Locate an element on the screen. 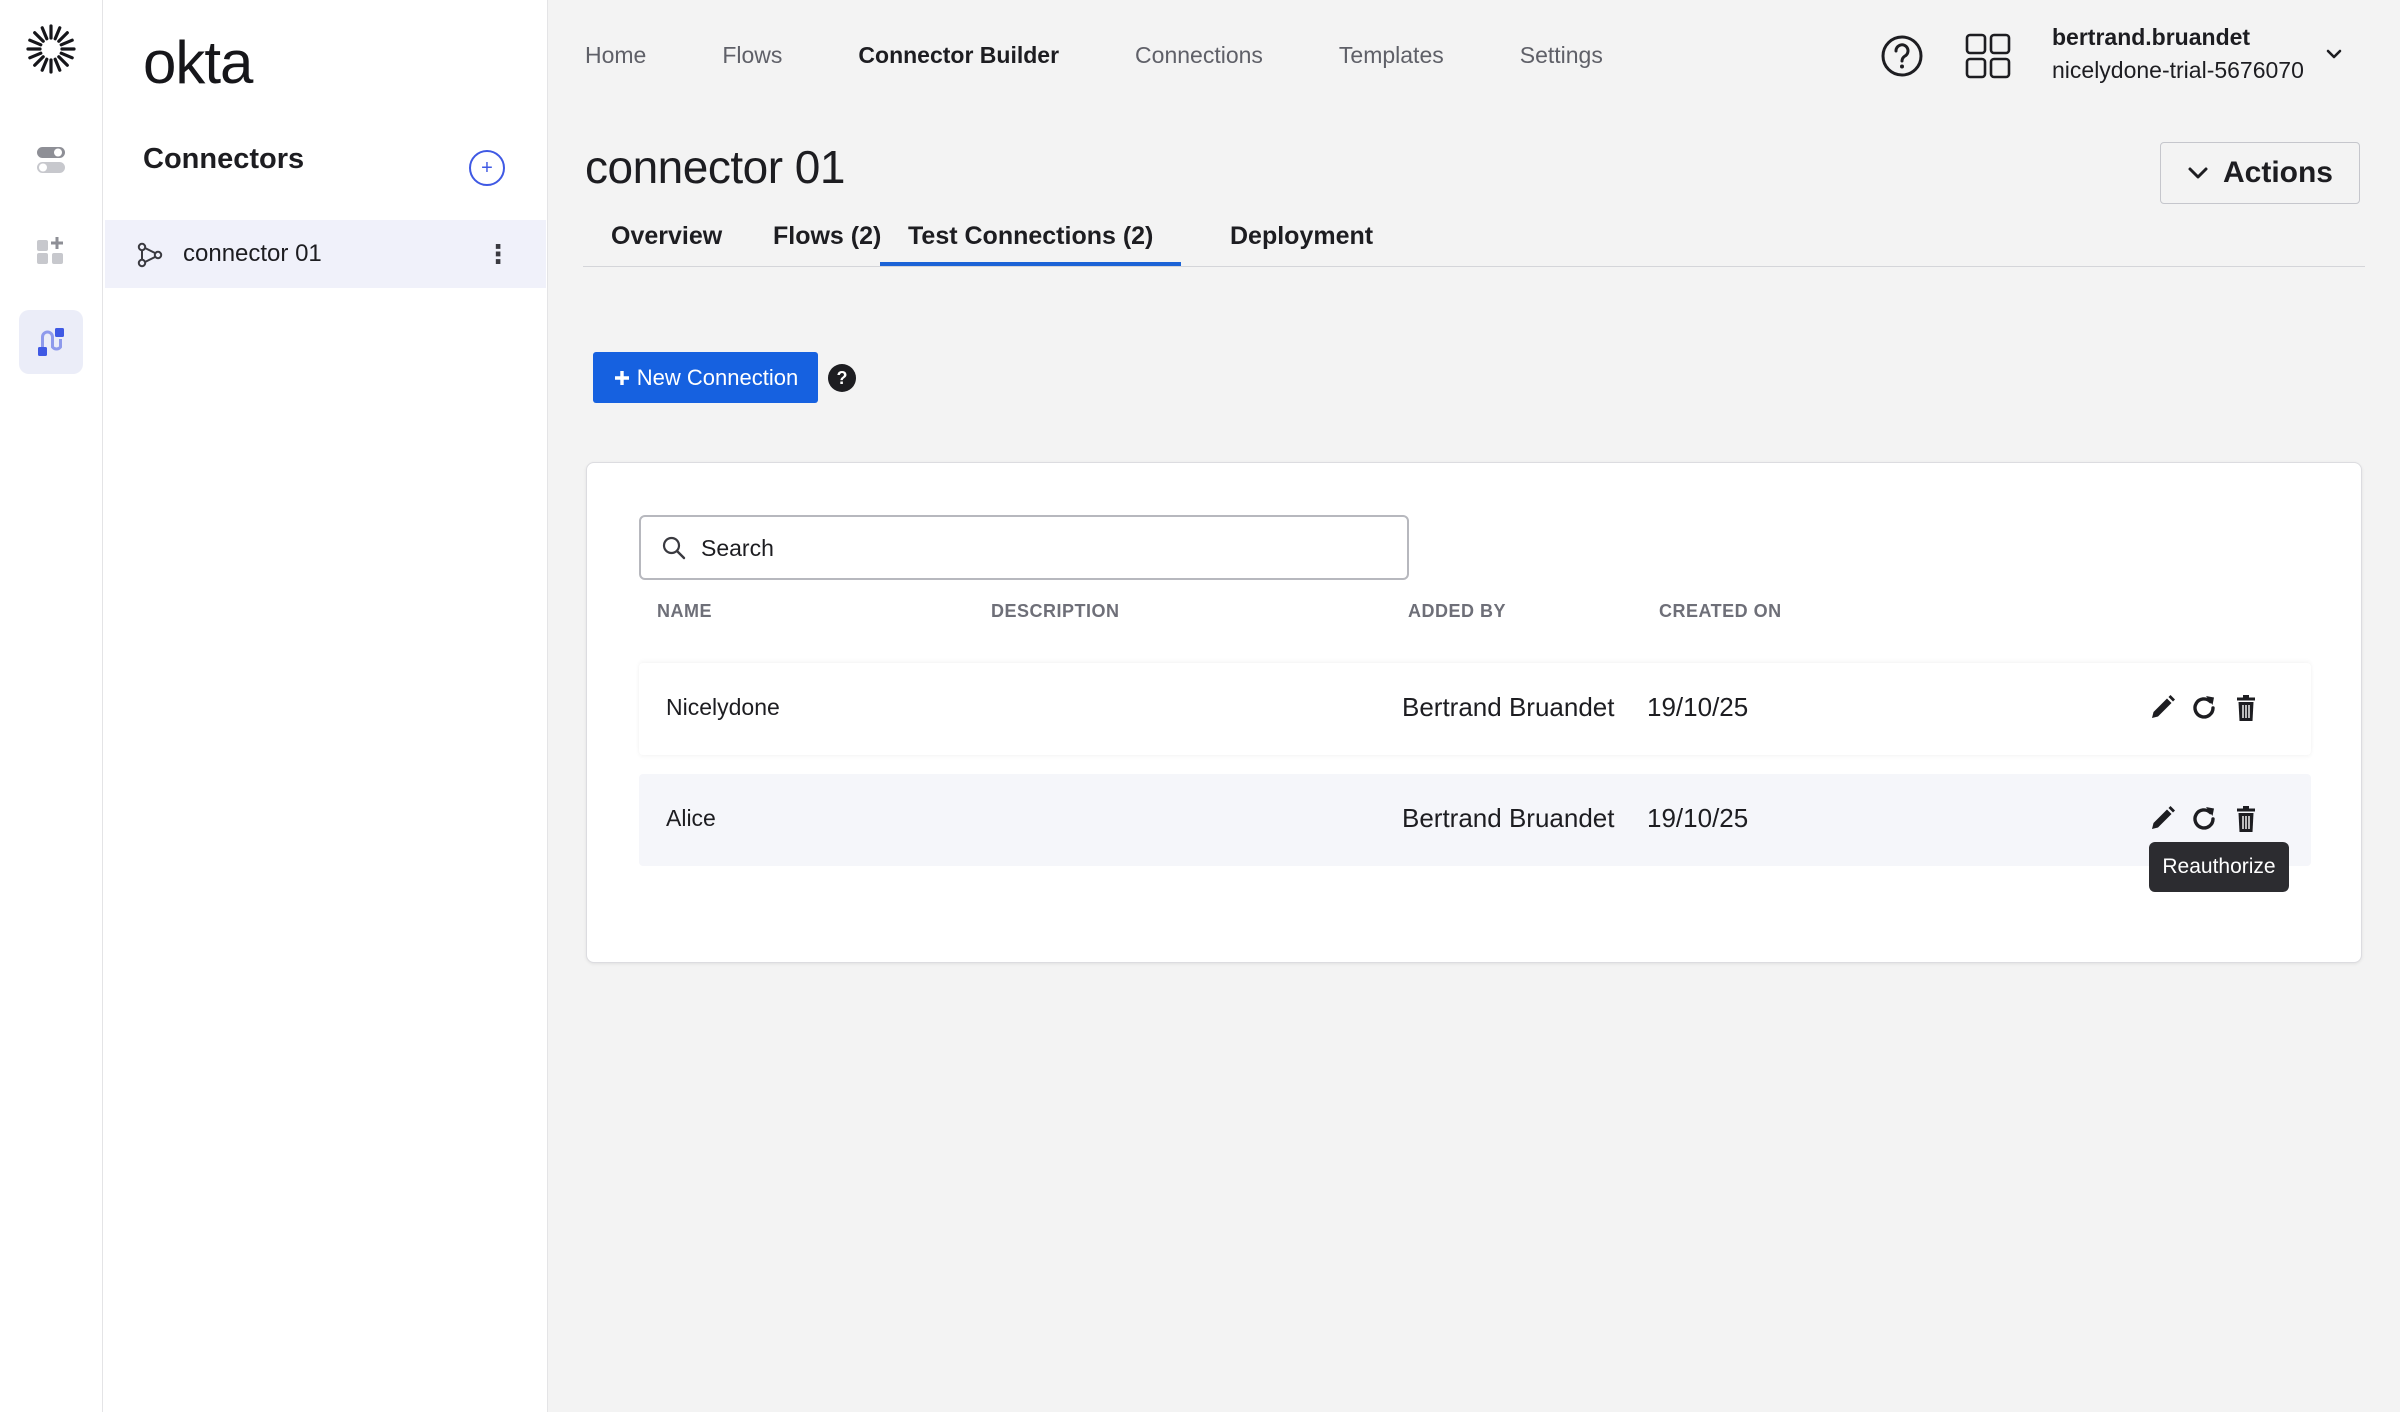  nav-connector-builder: Connector Builder is located at coordinates (958, 58).